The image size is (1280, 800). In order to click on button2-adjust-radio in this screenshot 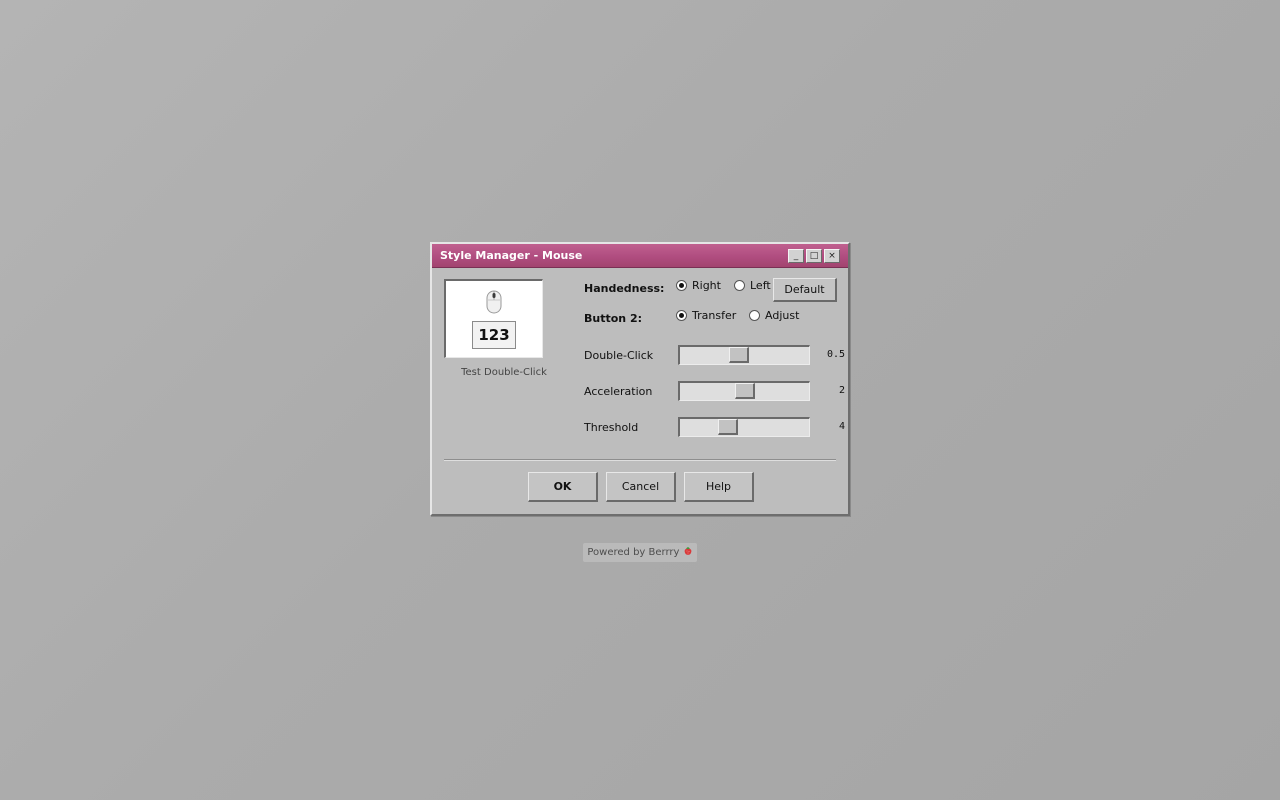, I will do `click(754, 315)`.